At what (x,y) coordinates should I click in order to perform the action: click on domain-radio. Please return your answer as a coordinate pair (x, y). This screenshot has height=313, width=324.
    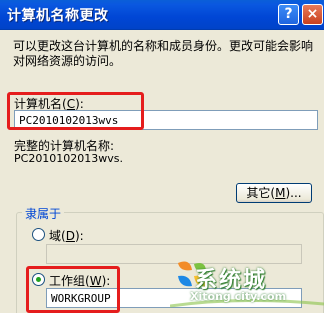
    Looking at the image, I should click on (38, 234).